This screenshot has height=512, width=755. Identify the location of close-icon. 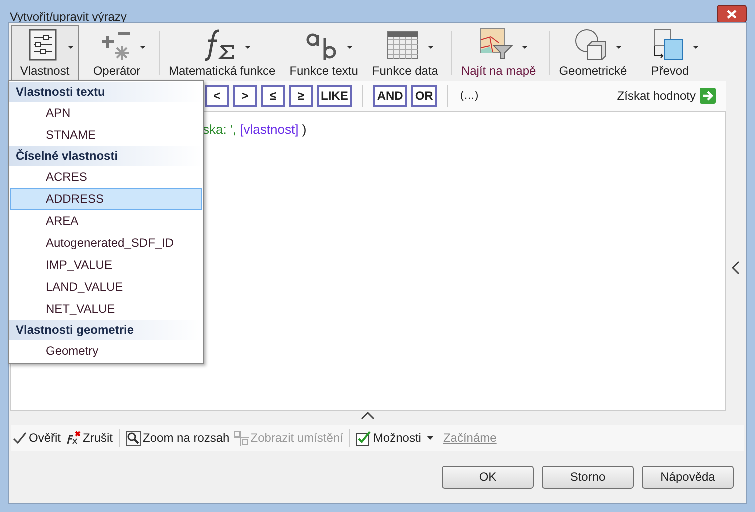
(732, 14).